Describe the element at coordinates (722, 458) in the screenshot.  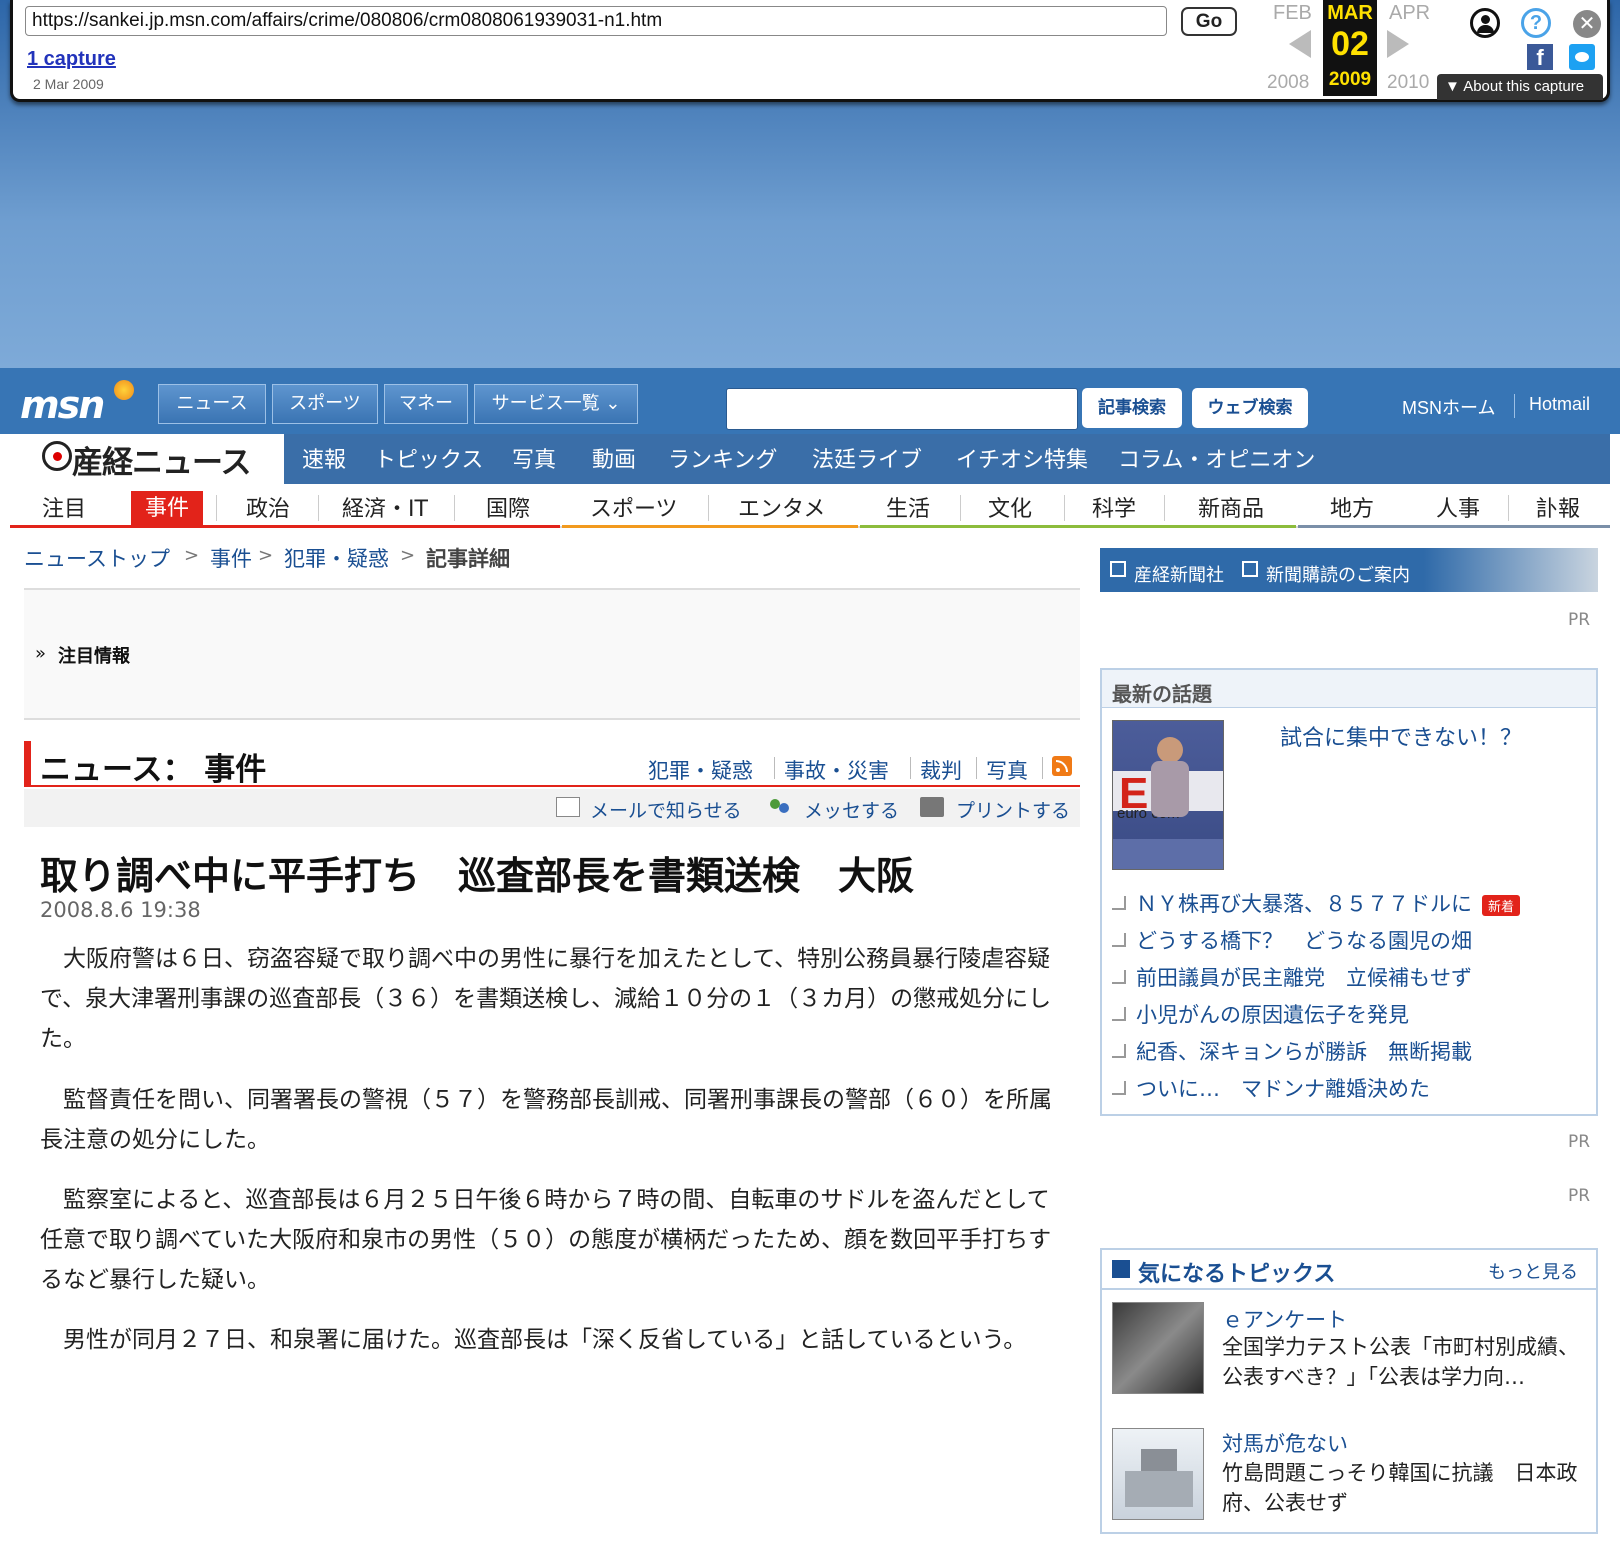
I see `sankei-nav-ranking: ランキング` at that location.